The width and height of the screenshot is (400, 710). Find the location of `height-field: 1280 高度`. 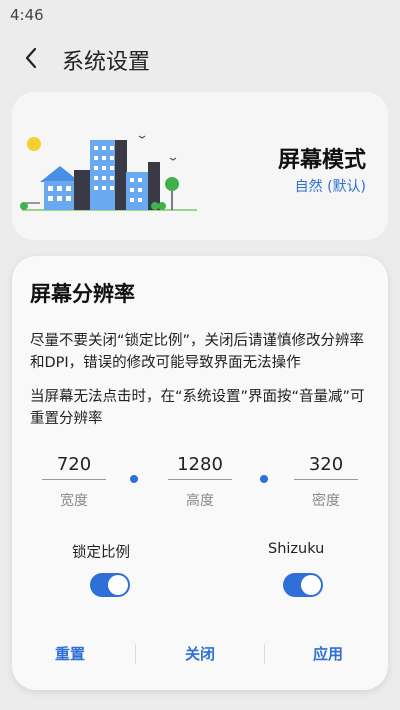

height-field: 1280 高度 is located at coordinates (200, 482).